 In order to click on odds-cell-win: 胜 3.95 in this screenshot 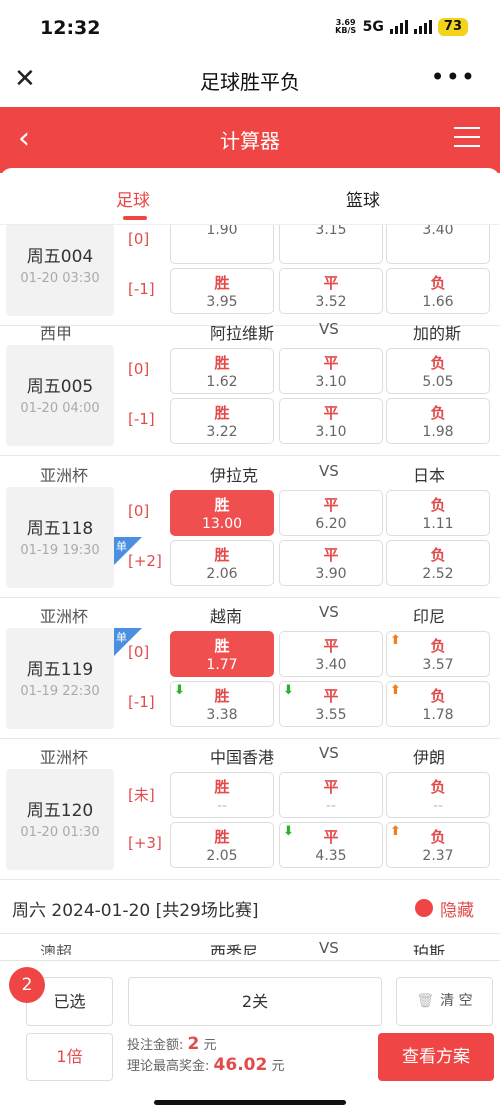, I will do `click(222, 291)`.